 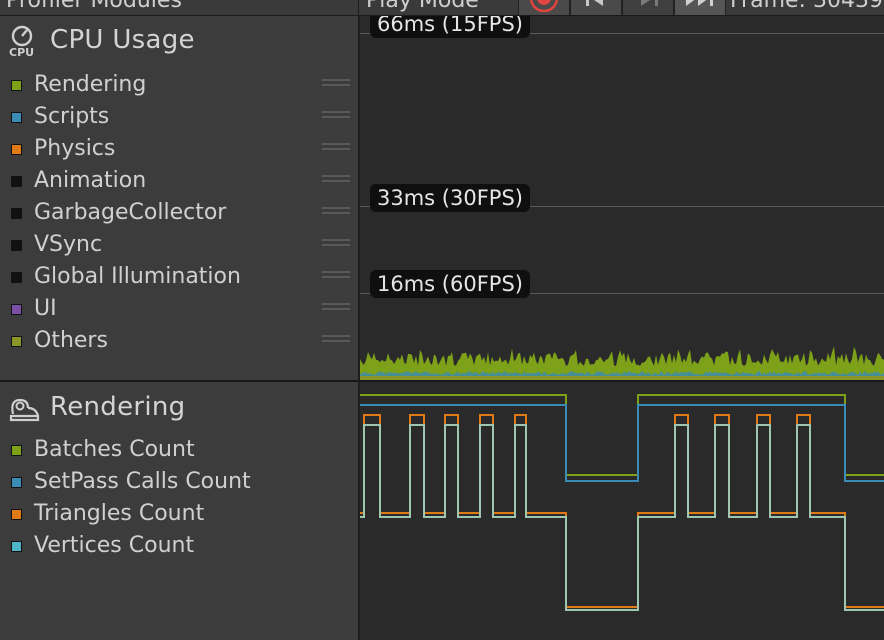 I want to click on profiler-modules-title: Profiler Modules, so click(x=94, y=6).